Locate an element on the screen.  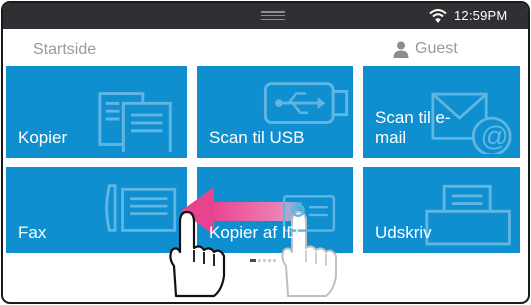
tile-fax: Fax is located at coordinates (96, 210).